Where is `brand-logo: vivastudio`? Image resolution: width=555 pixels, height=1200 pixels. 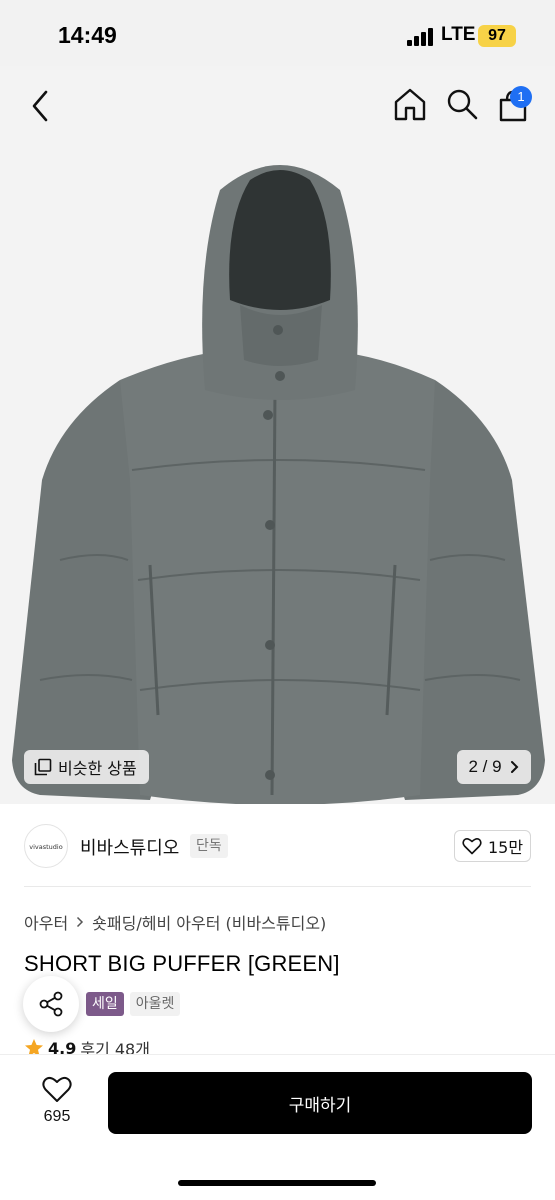
brand-logo: vivastudio is located at coordinates (46, 846).